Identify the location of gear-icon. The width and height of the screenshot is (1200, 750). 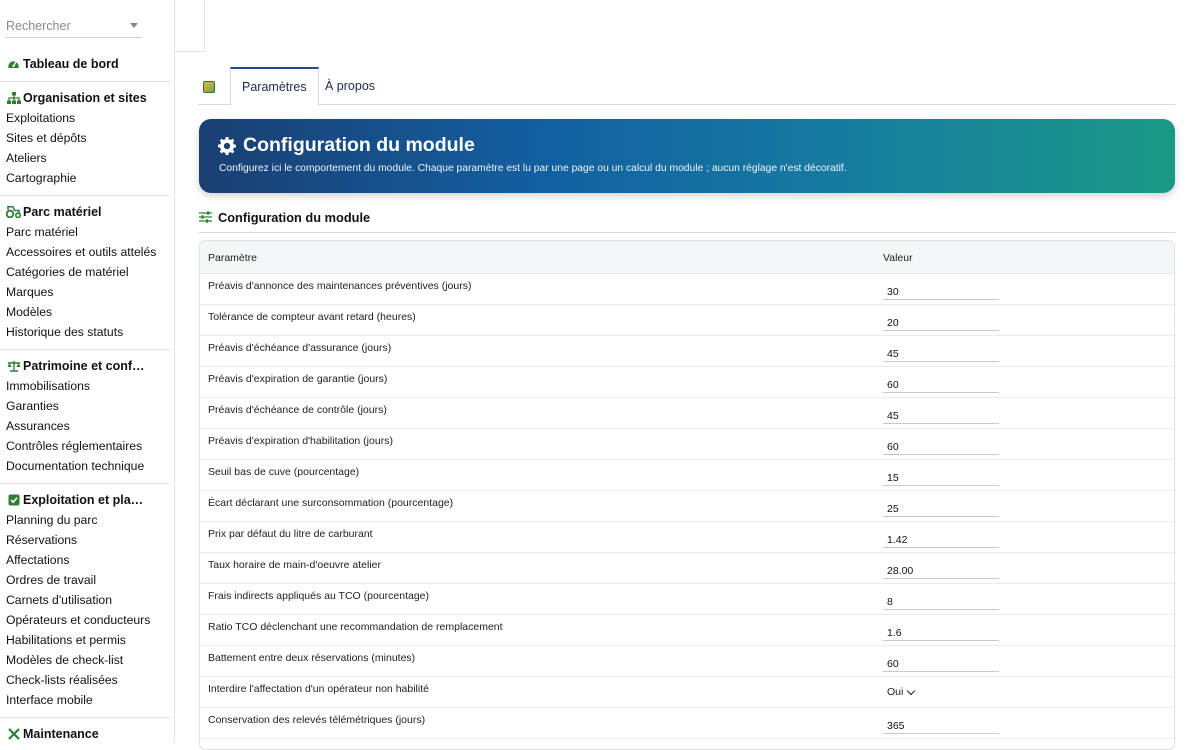
(227, 146).